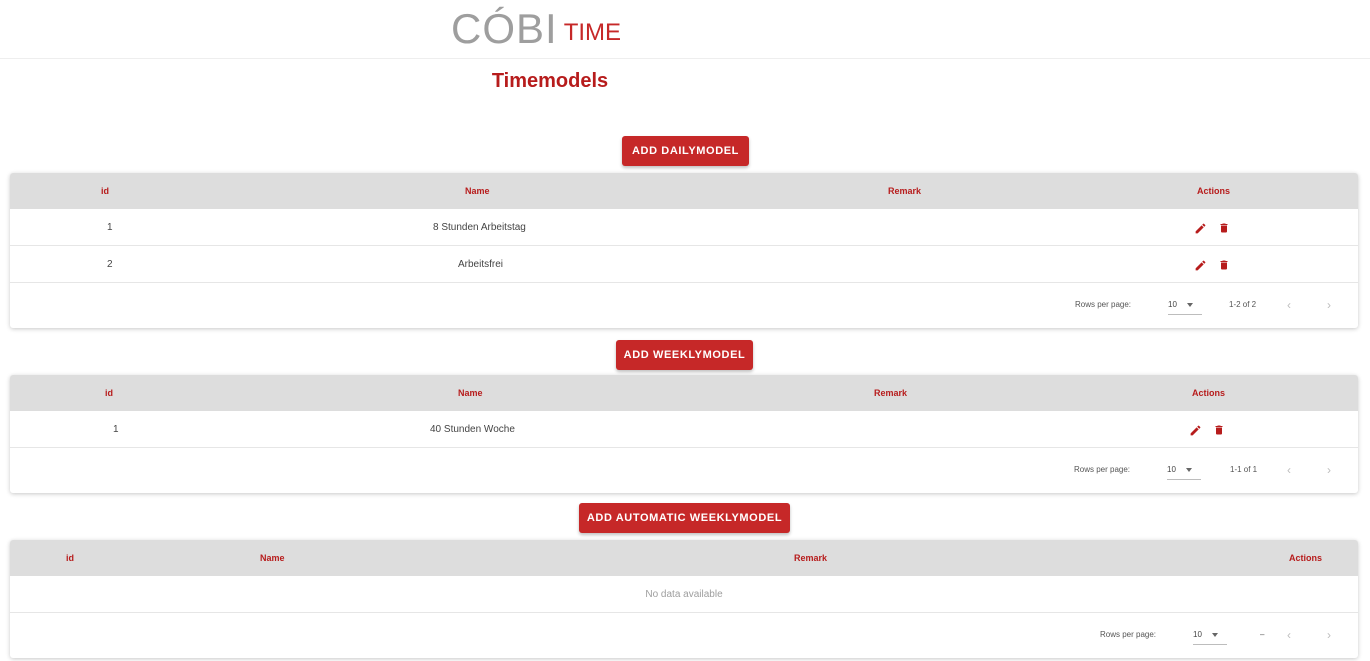 The width and height of the screenshot is (1370, 661). I want to click on pagination-range: 1-1 of 1, so click(1244, 469).